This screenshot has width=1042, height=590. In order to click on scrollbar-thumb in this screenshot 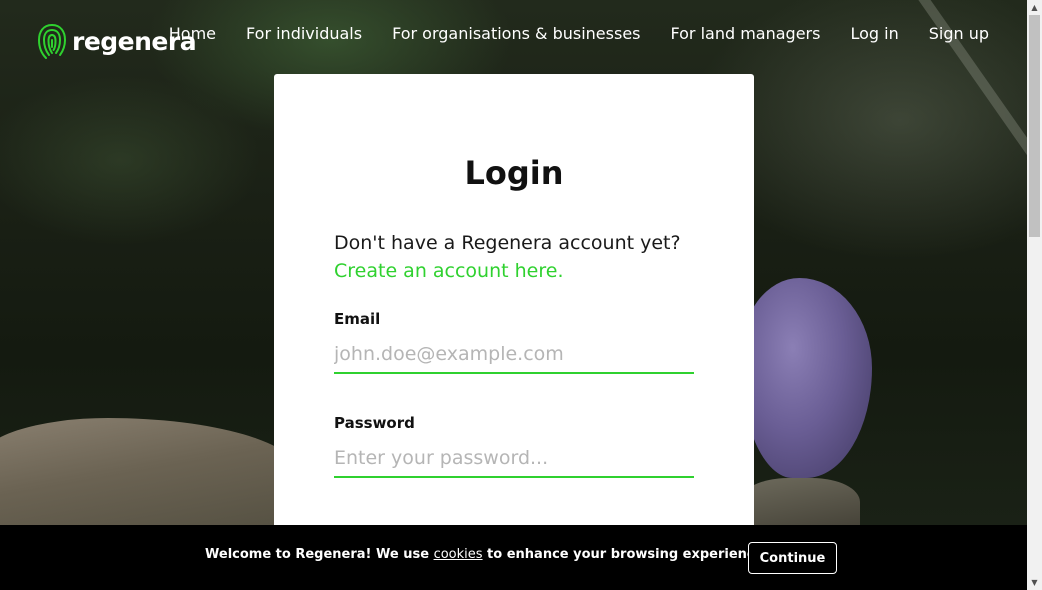, I will do `click(1034, 126)`.